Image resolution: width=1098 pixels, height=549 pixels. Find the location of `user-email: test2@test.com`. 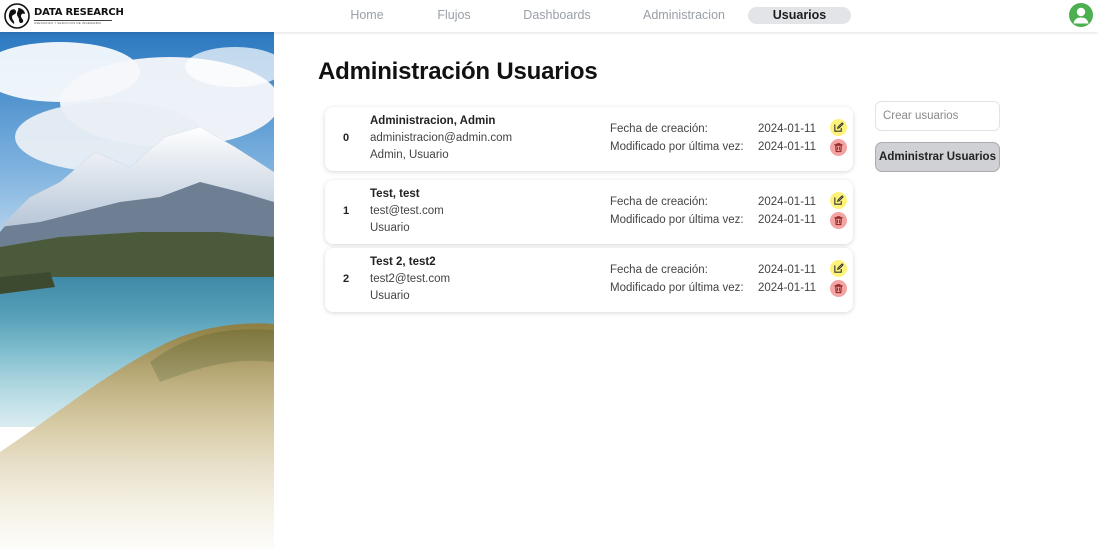

user-email: test2@test.com is located at coordinates (410, 279).